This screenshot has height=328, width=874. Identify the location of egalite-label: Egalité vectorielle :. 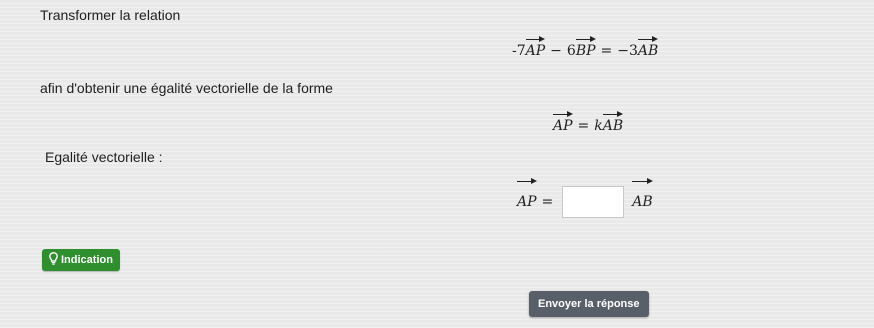
(104, 157).